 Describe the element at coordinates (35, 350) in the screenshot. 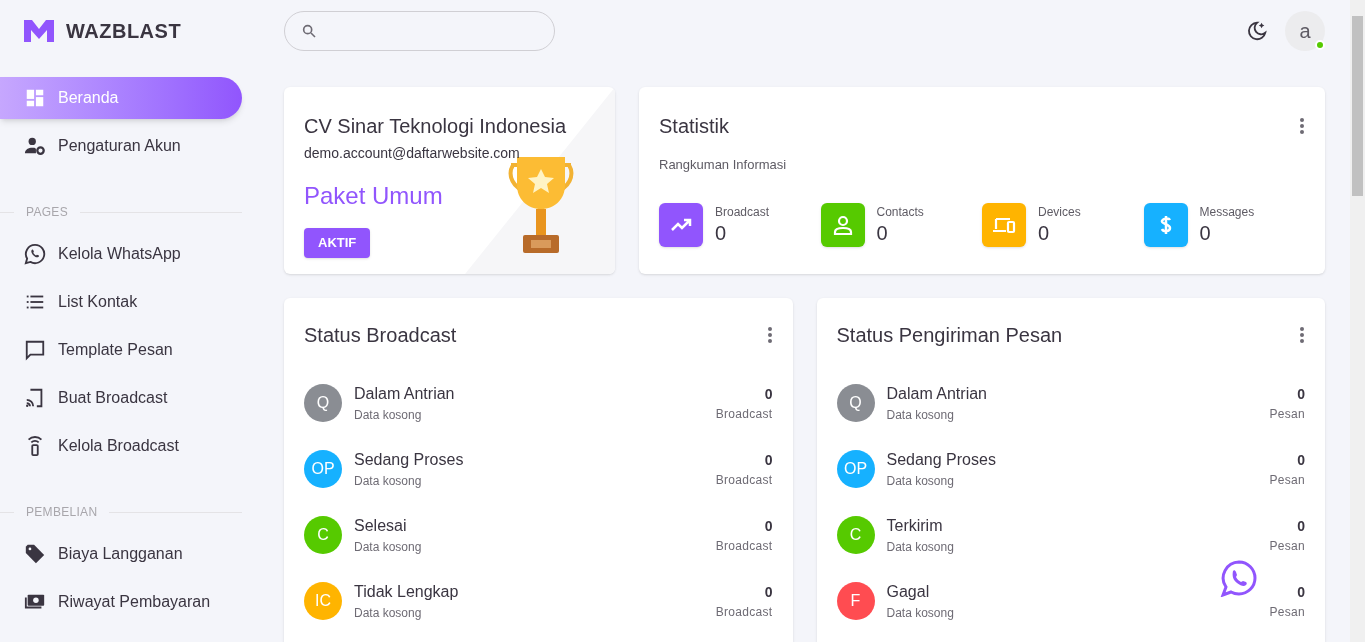

I see `chat-bubble-icon` at that location.